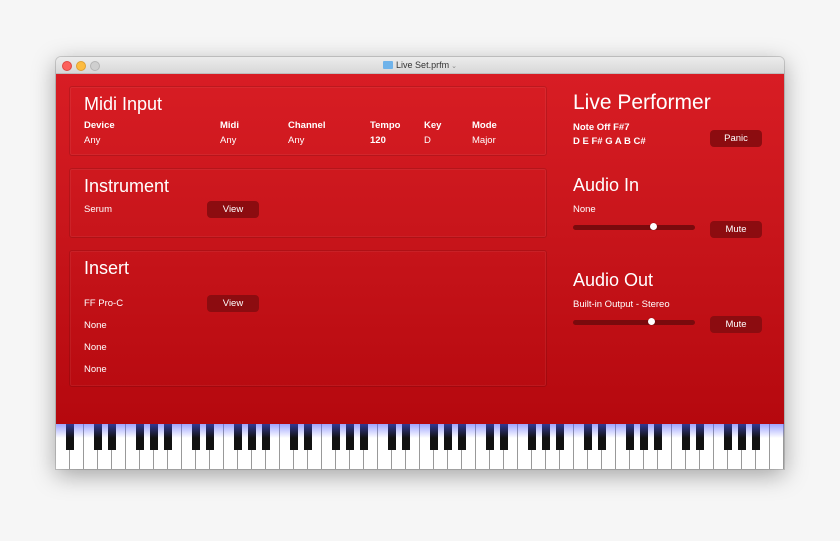 This screenshot has height=541, width=840. Describe the element at coordinates (642, 102) in the screenshot. I see `live-performer-title: Live Performer` at that location.